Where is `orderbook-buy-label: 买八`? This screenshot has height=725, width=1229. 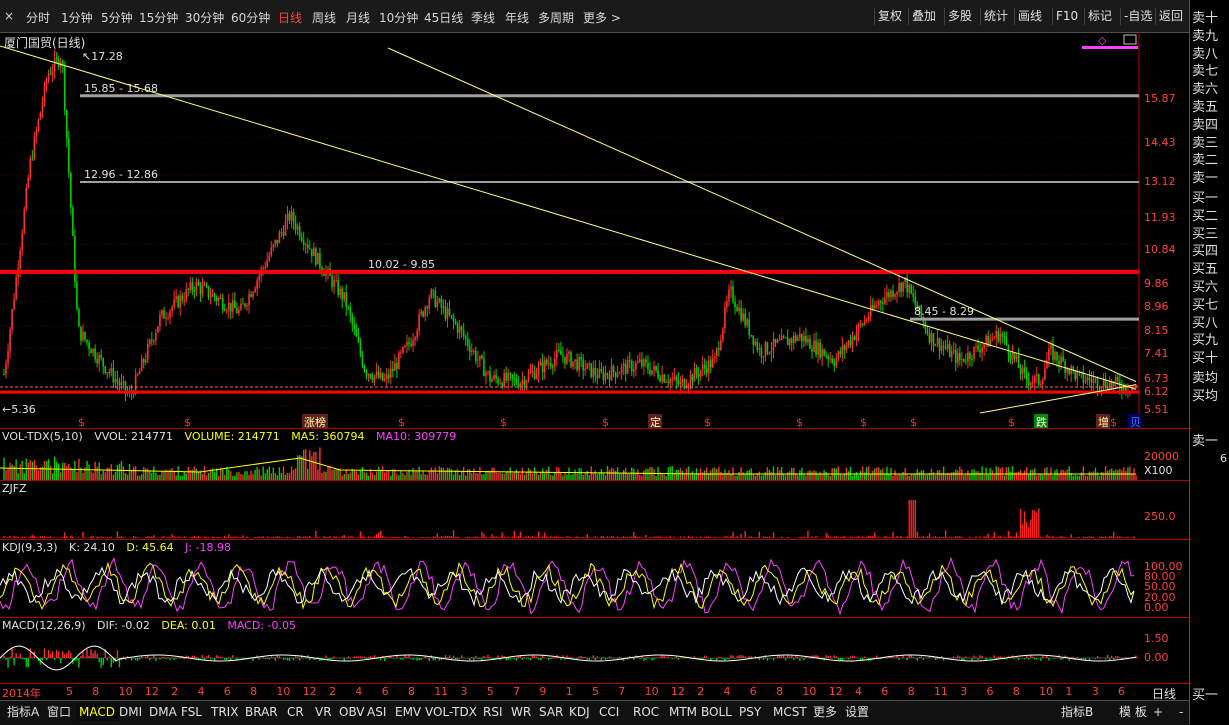
orderbook-buy-label: 买八 is located at coordinates (1209, 323).